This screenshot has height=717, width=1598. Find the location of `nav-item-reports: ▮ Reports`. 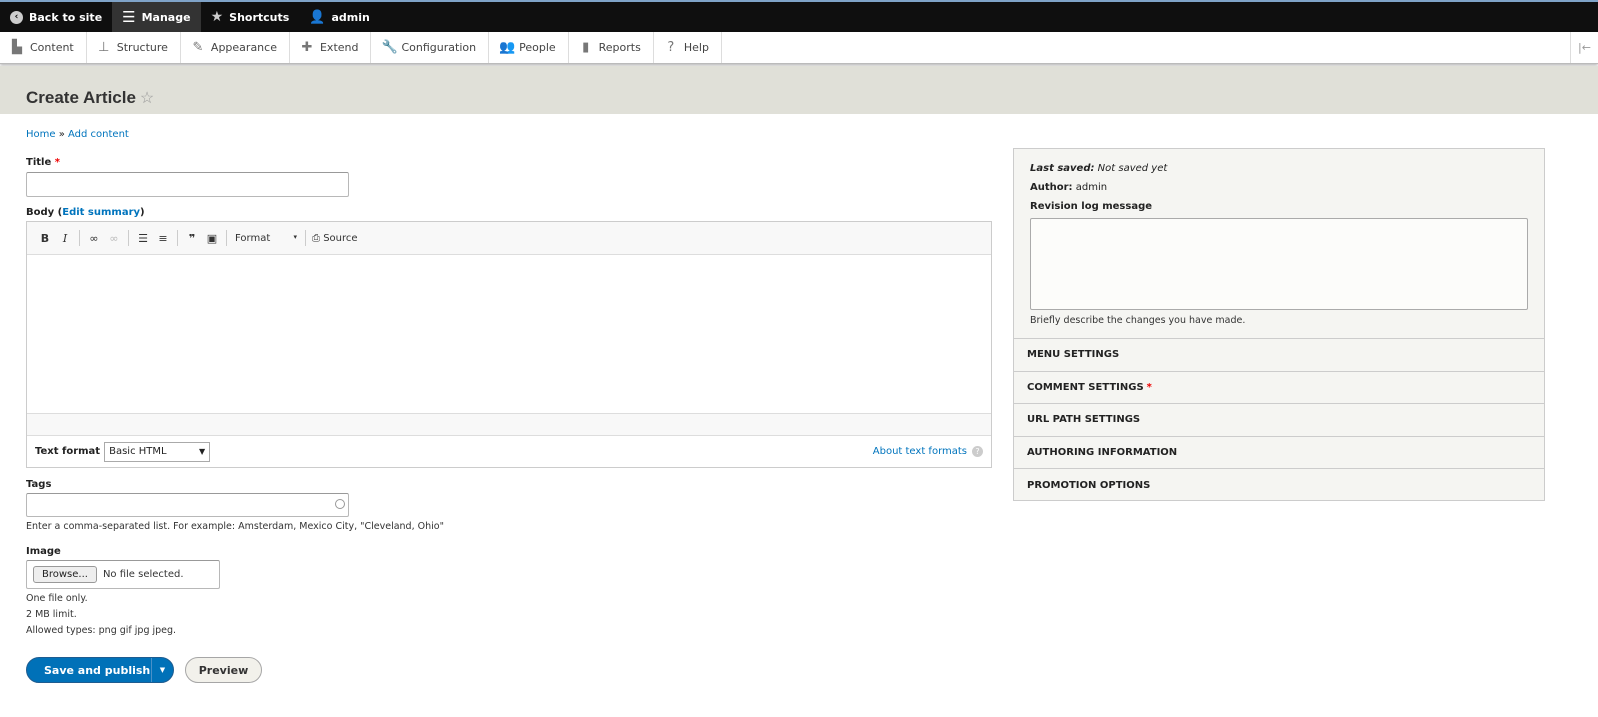

nav-item-reports: ▮ Reports is located at coordinates (611, 47).